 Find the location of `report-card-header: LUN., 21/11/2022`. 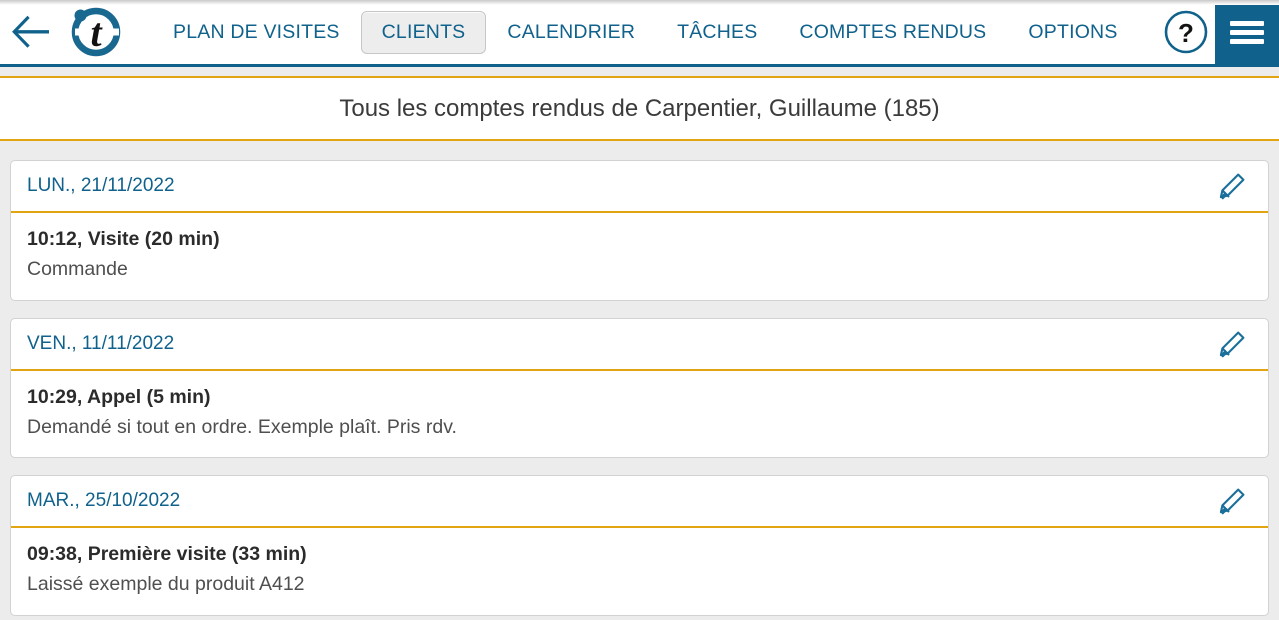

report-card-header: LUN., 21/11/2022 is located at coordinates (639, 187).